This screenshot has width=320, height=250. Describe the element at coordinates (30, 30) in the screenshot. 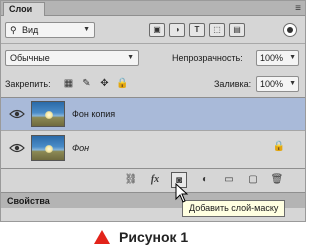

I see `filter-kind-label: Вид` at that location.